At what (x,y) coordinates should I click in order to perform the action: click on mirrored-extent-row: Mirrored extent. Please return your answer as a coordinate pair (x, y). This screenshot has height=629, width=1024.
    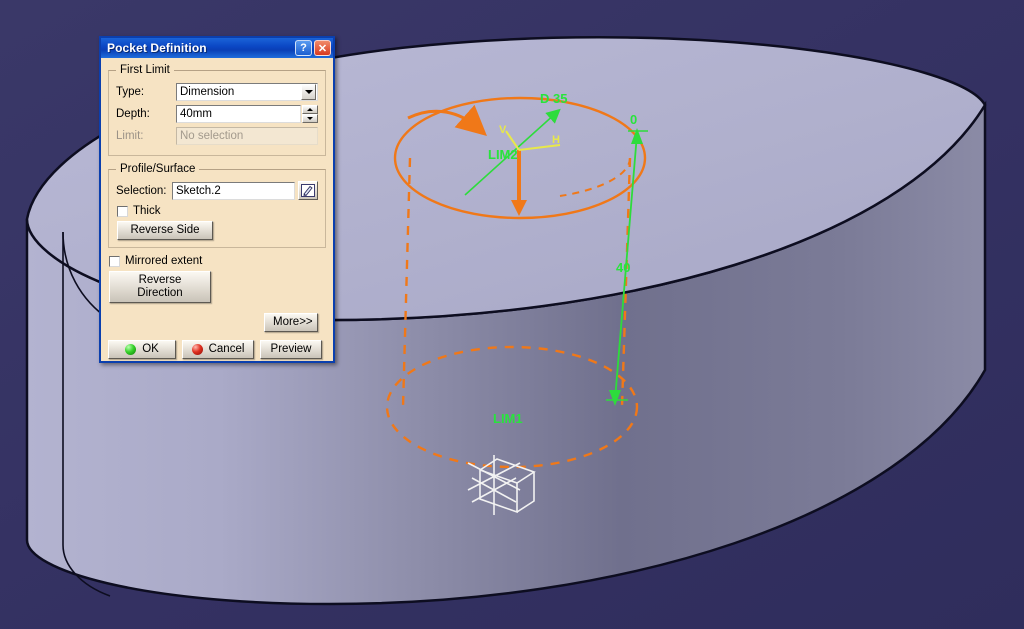
    Looking at the image, I should click on (217, 261).